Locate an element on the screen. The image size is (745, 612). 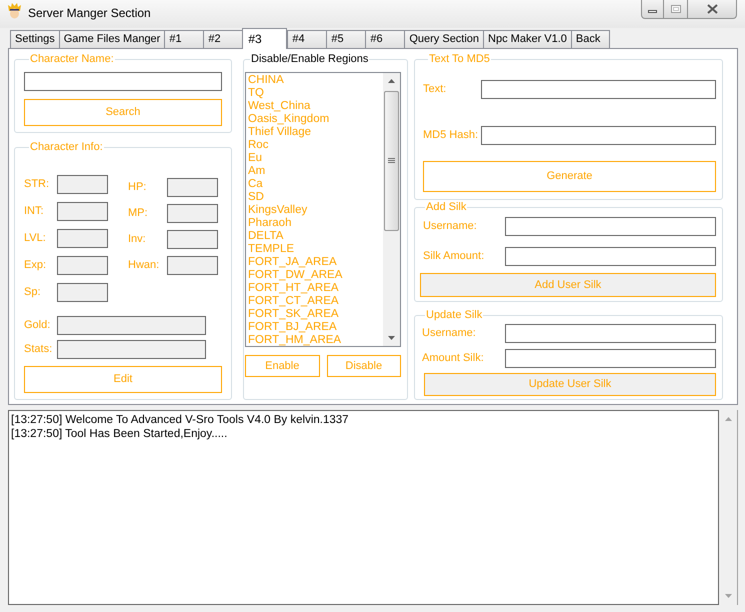
field-label: HP: is located at coordinates (138, 187).